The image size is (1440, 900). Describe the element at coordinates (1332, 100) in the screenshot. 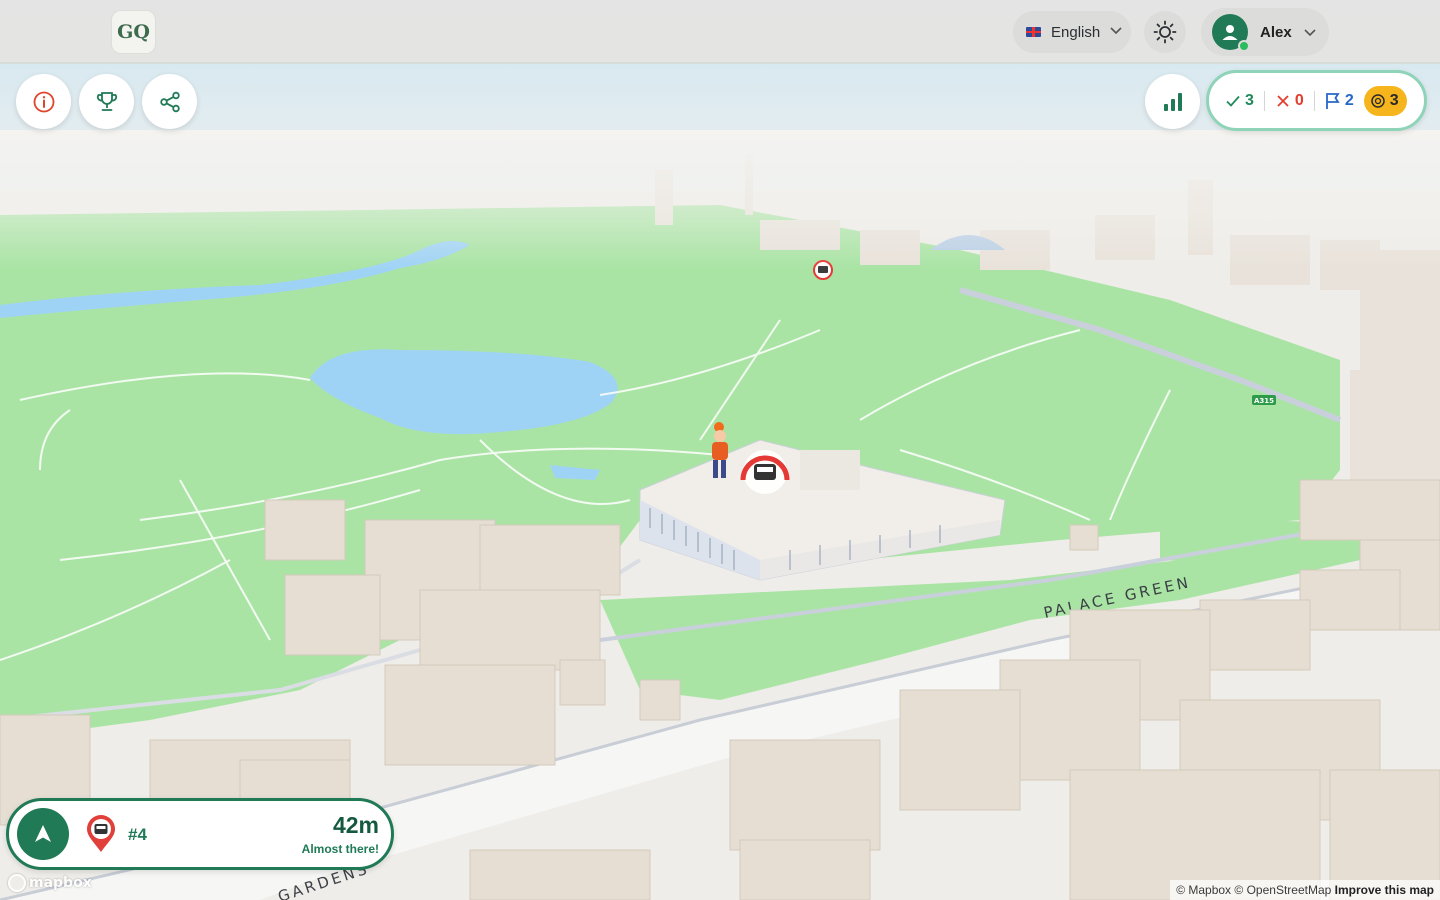

I see `flag-icon` at that location.